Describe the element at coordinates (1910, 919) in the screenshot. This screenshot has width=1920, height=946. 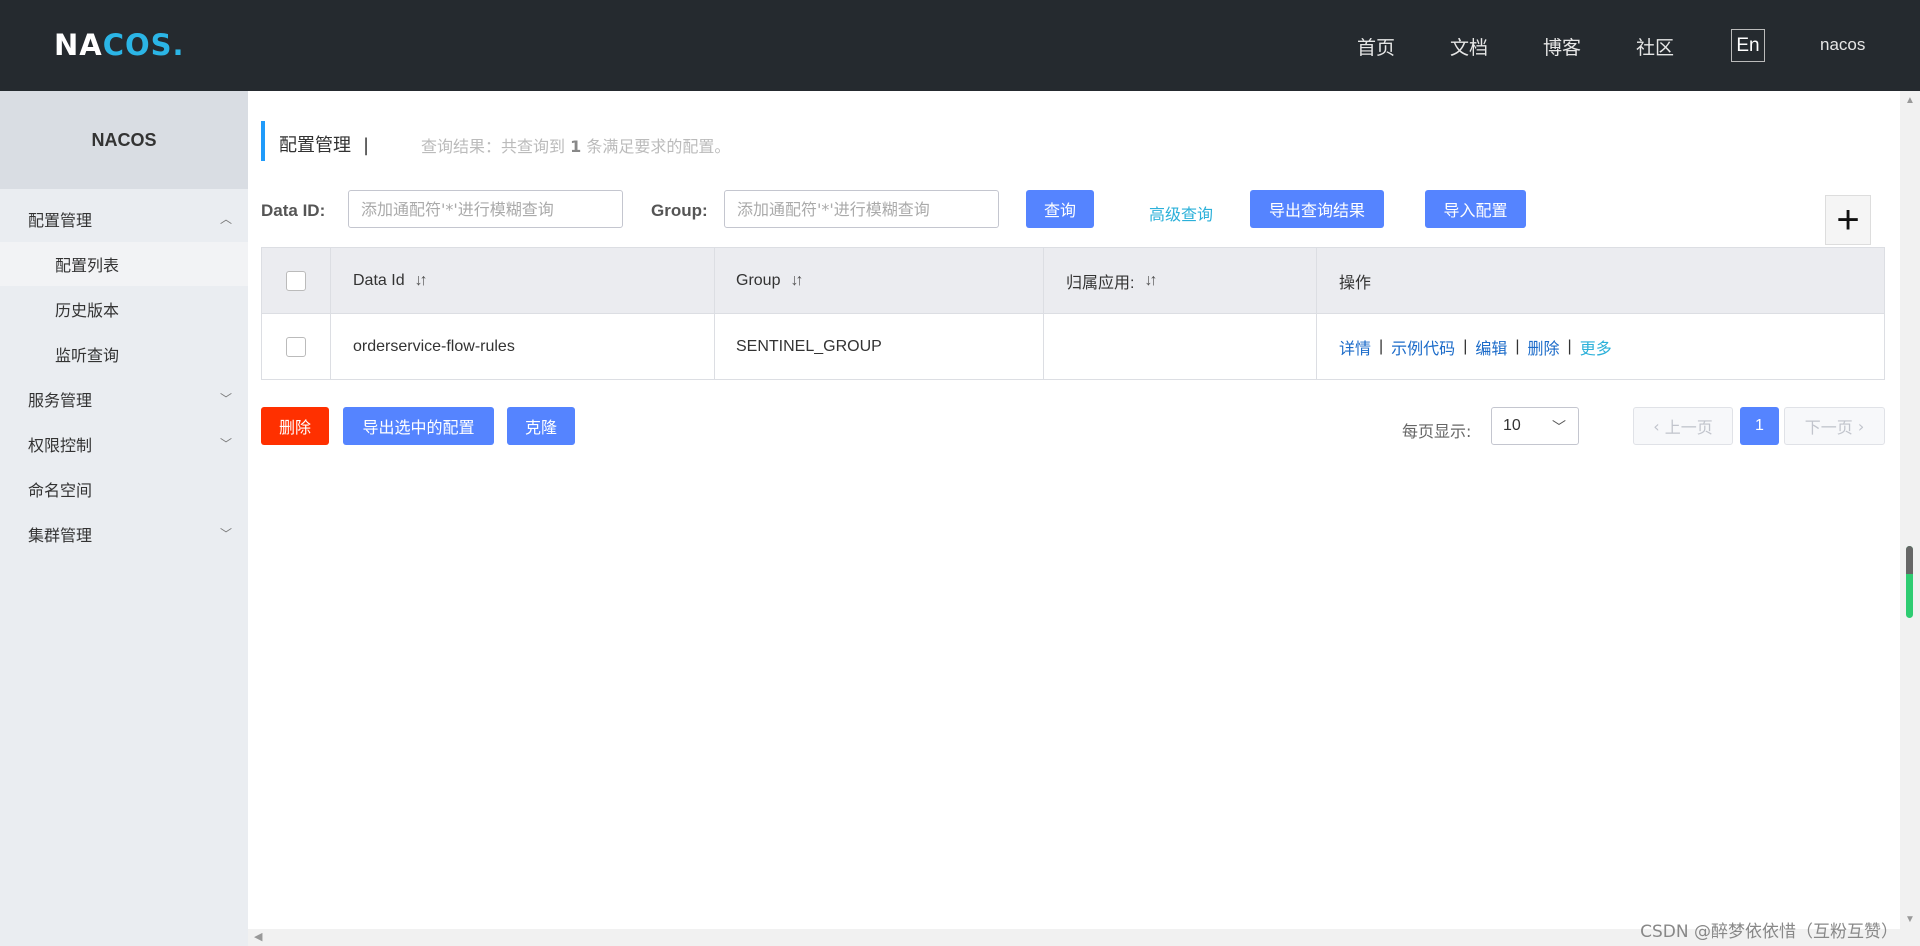
I see `scroll-down-icon: ▼` at that location.